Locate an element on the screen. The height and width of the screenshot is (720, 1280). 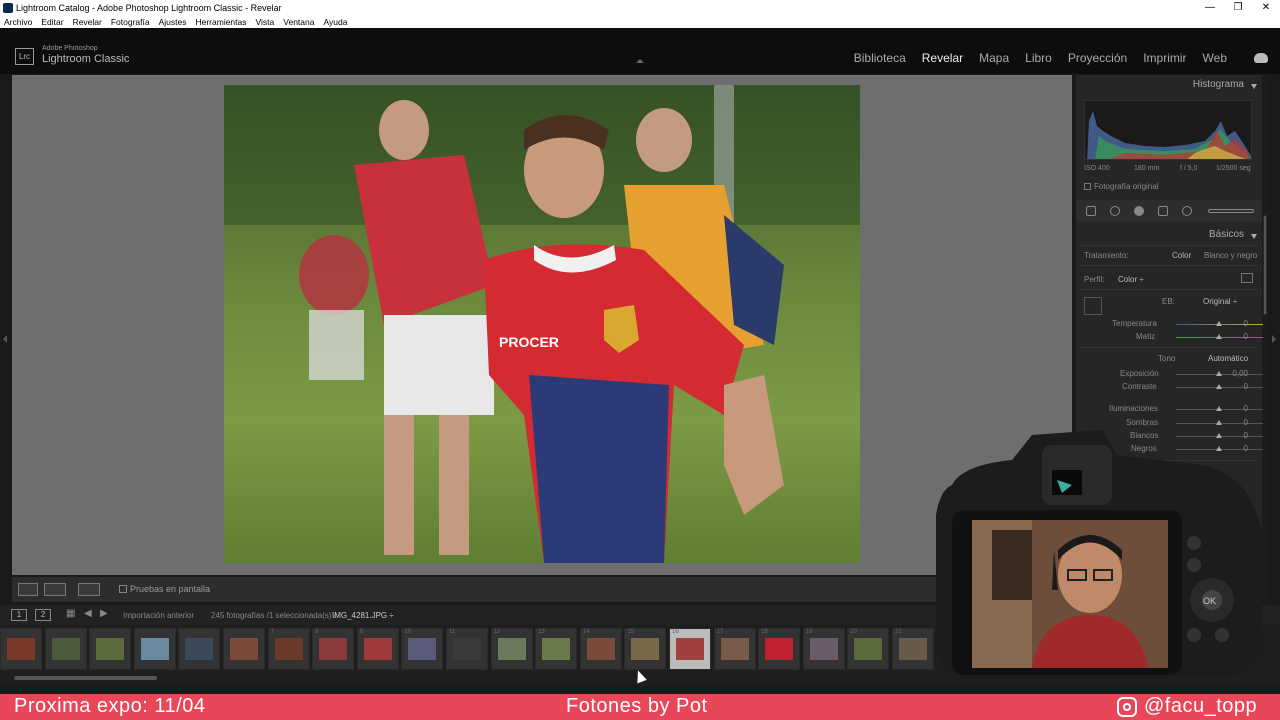
filmstrip-thumb: 17 is located at coordinates (734, 649).